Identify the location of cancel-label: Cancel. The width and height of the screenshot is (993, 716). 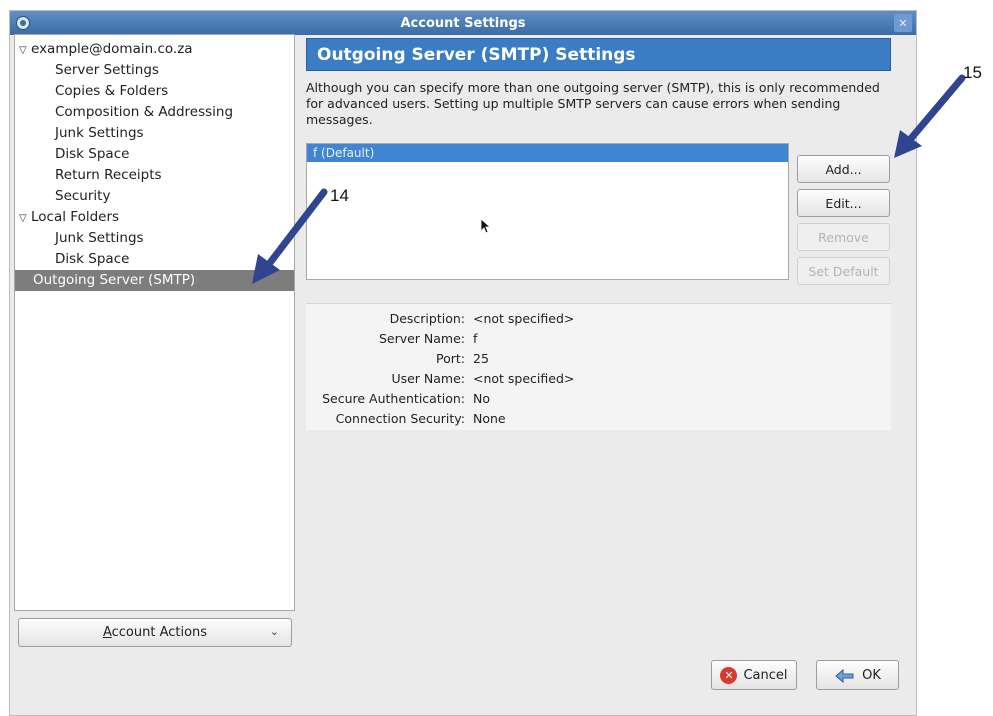
(765, 675).